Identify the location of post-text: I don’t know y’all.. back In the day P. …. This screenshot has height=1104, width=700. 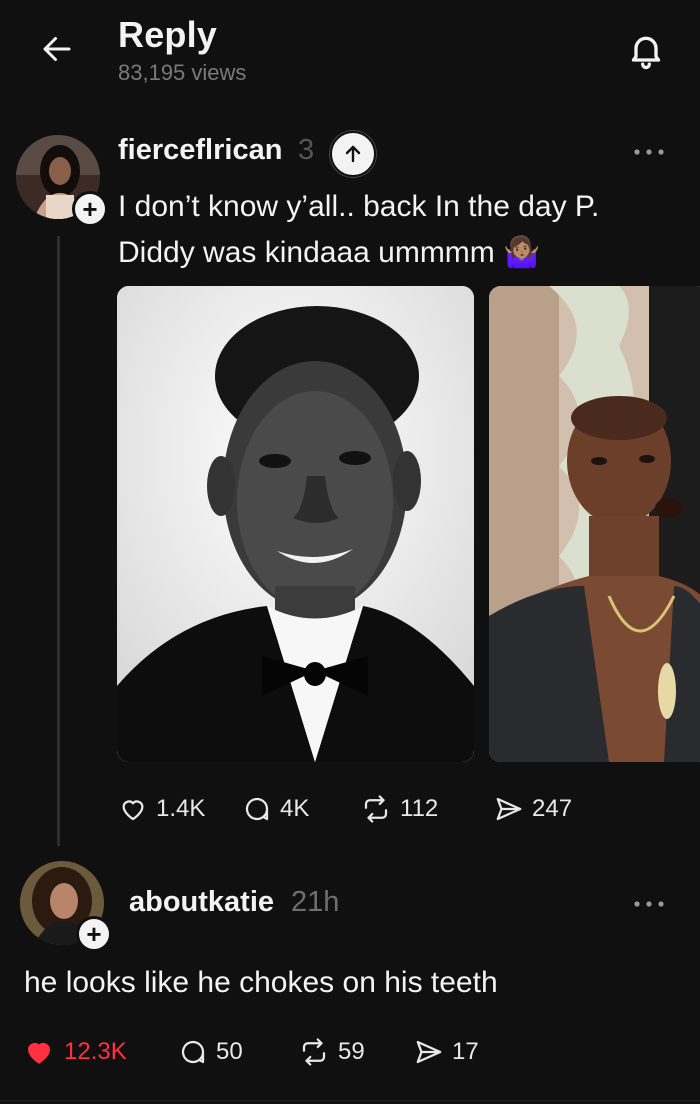
(359, 229).